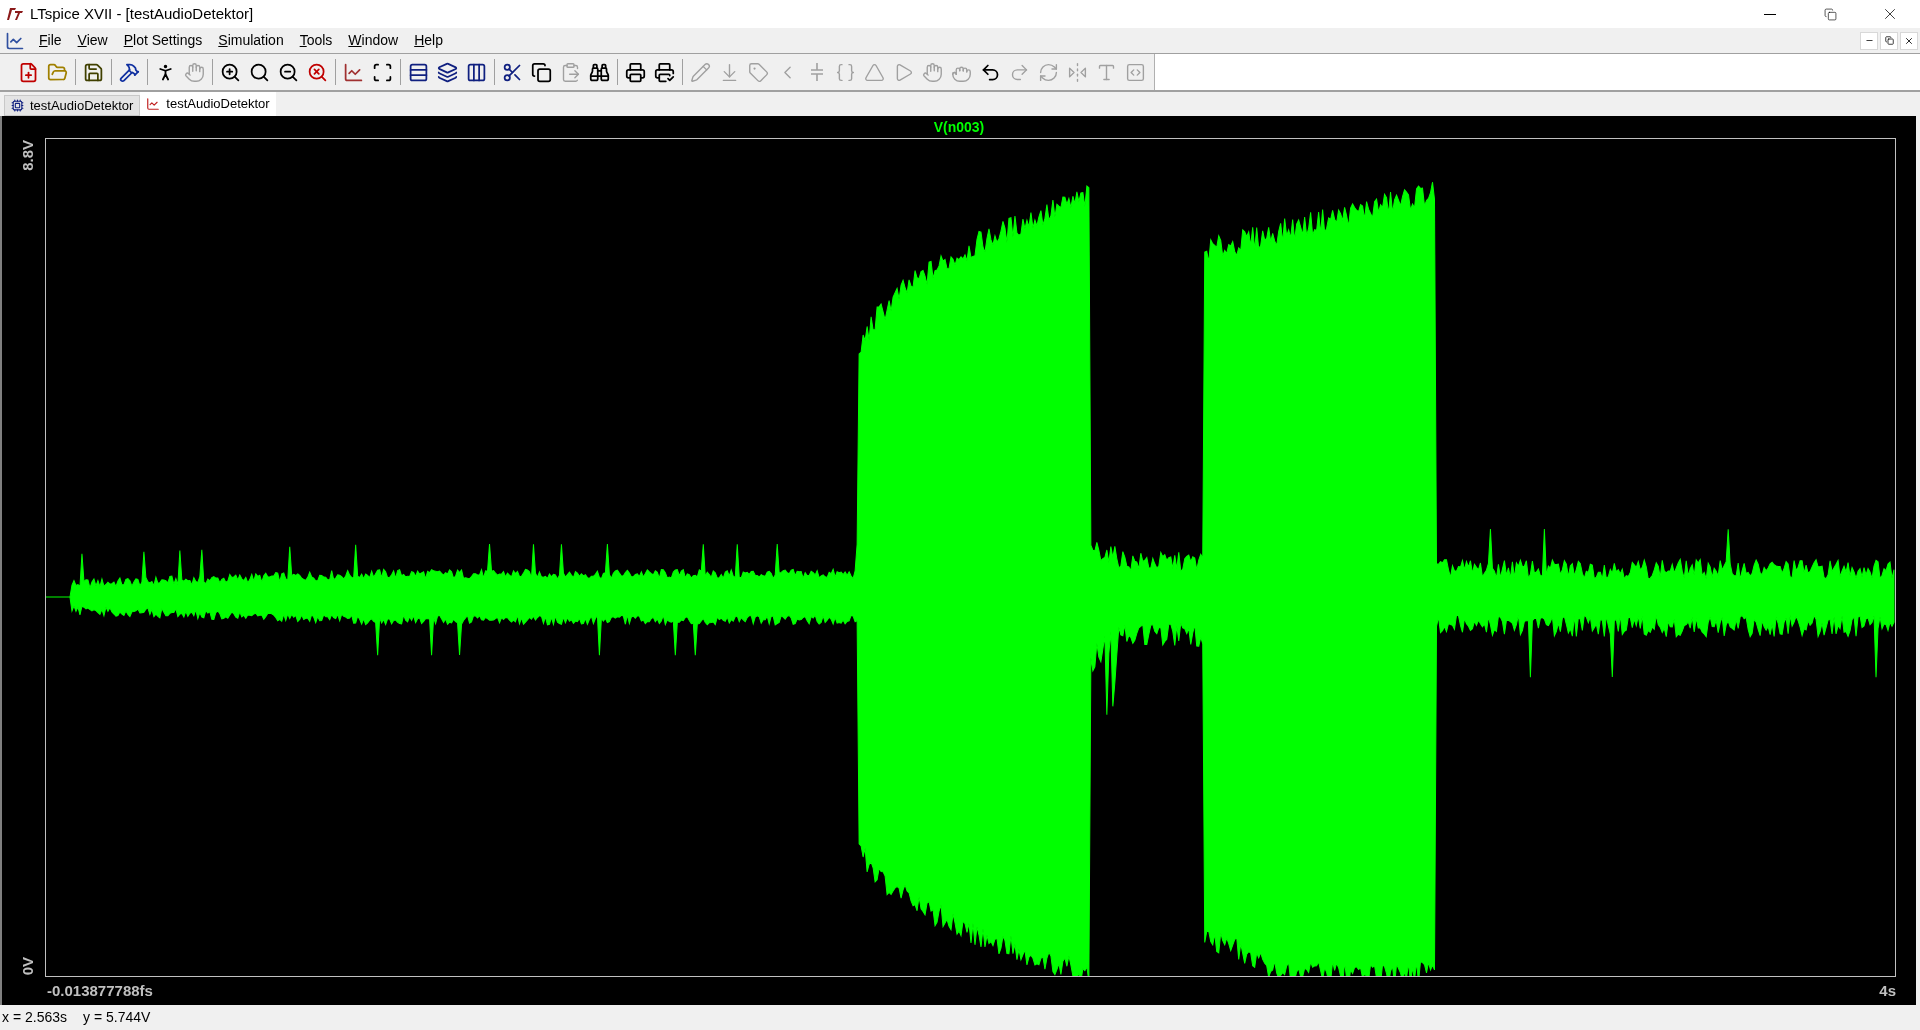  I want to click on binoculars-icon, so click(599, 72).